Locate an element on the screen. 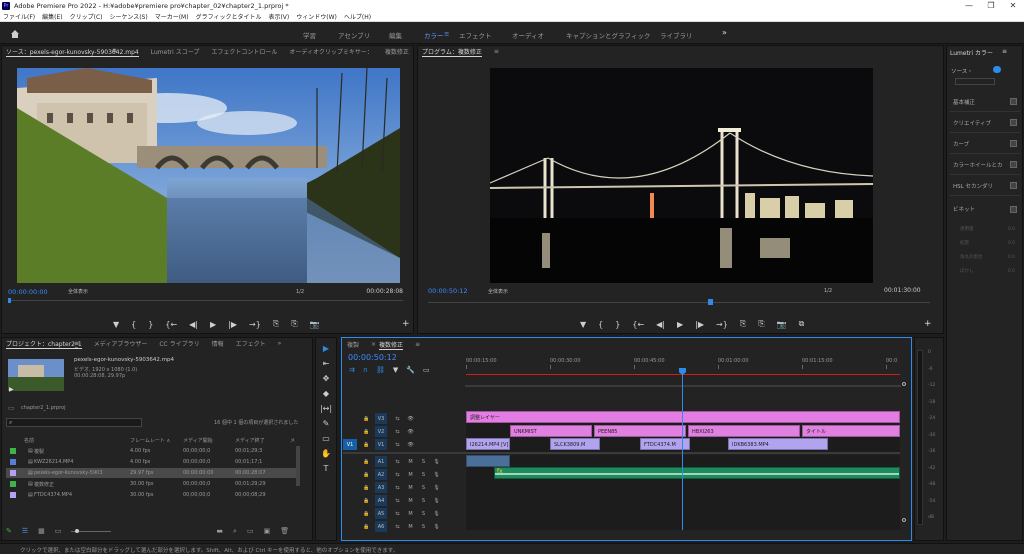 This screenshot has height=554, width=1024. lumetri-clip-dropdown is located at coordinates (975, 81).